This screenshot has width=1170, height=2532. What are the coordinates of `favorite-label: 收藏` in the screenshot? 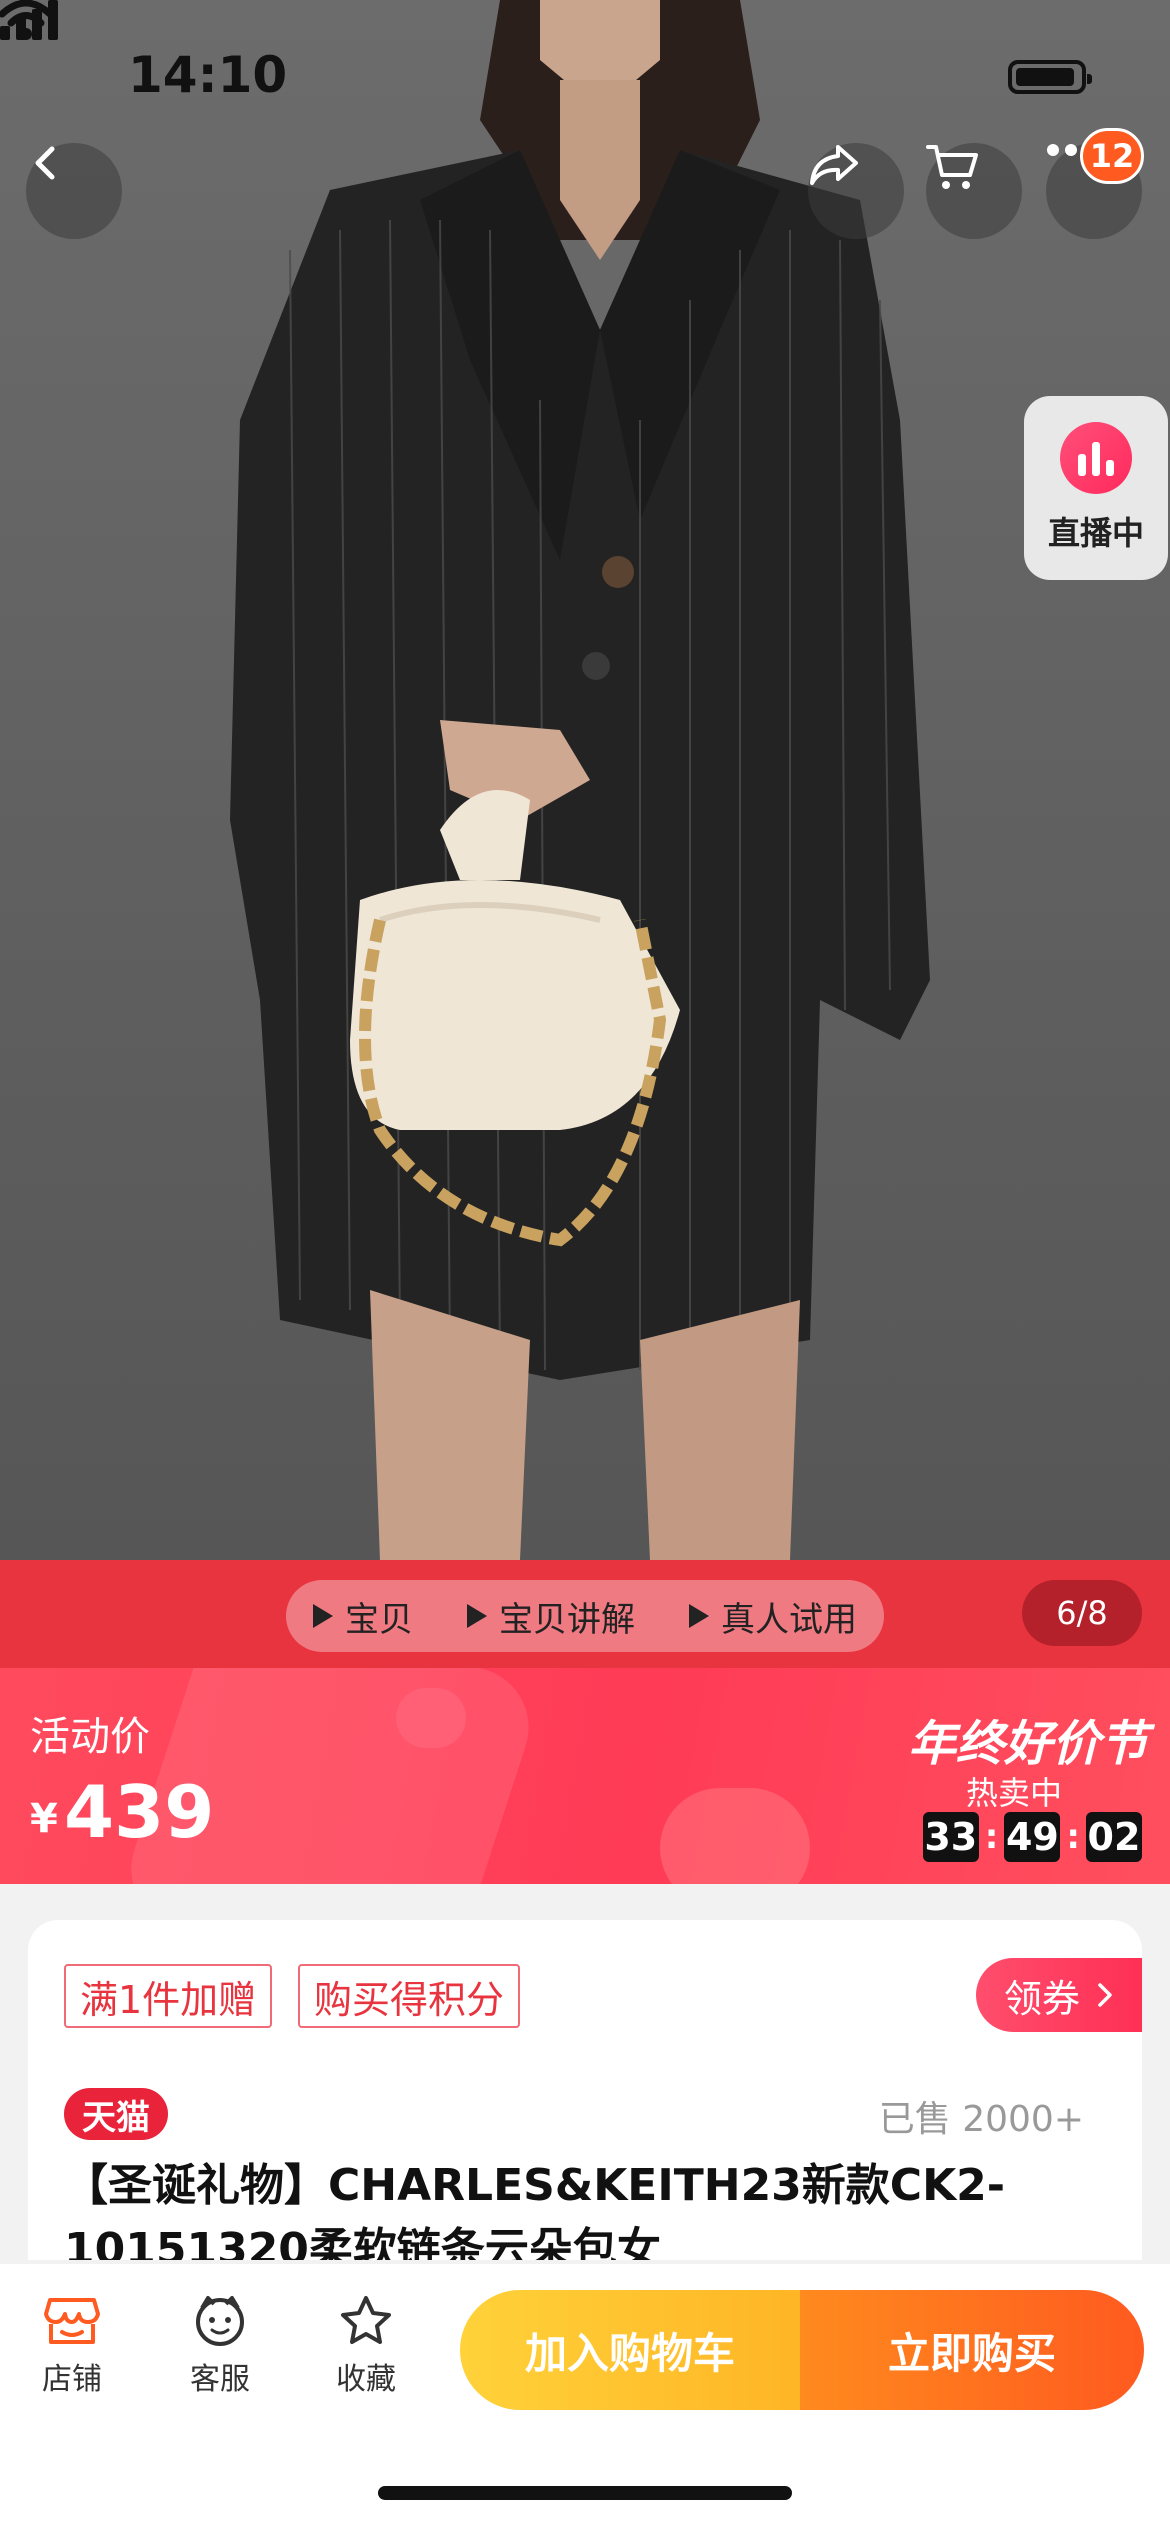 It's located at (366, 2379).